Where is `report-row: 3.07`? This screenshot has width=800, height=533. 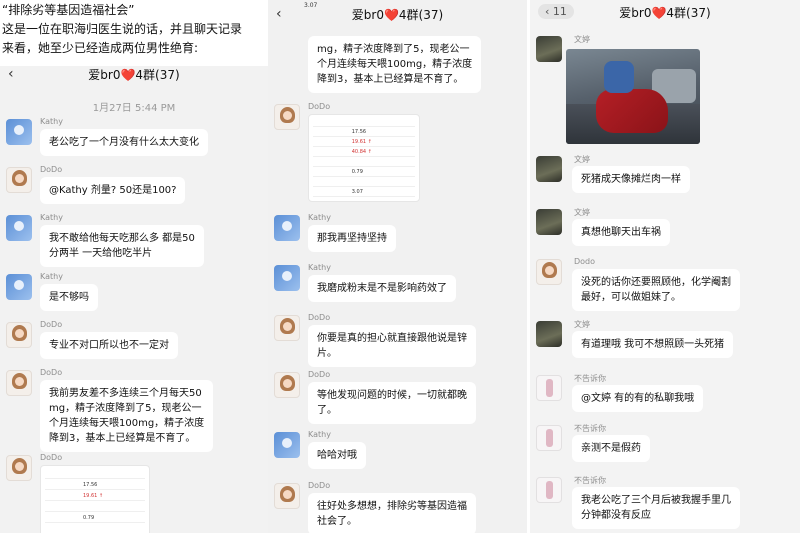
report-row: 3.07 is located at coordinates (364, 192).